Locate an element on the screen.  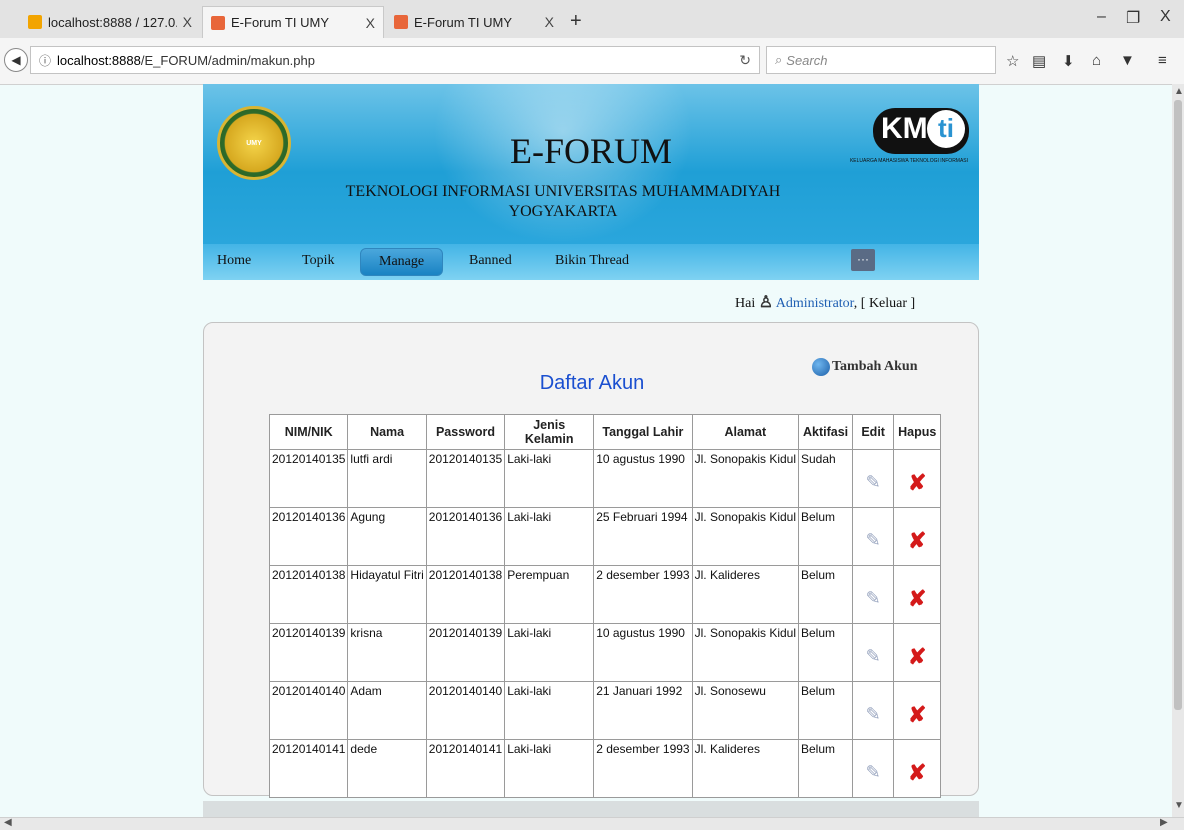
menu-item-bikin-thread: Bikin Thread is located at coordinates (592, 261).